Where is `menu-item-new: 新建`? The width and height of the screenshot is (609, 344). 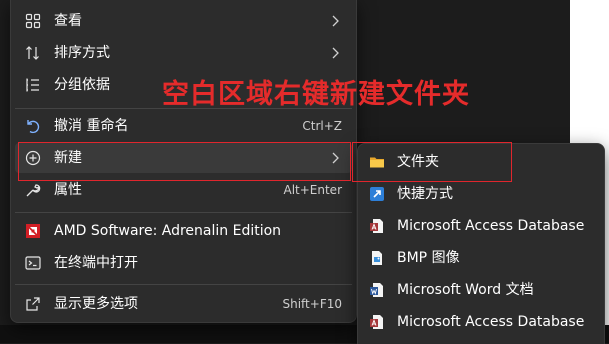
menu-item-new: 新建 is located at coordinates (183, 158).